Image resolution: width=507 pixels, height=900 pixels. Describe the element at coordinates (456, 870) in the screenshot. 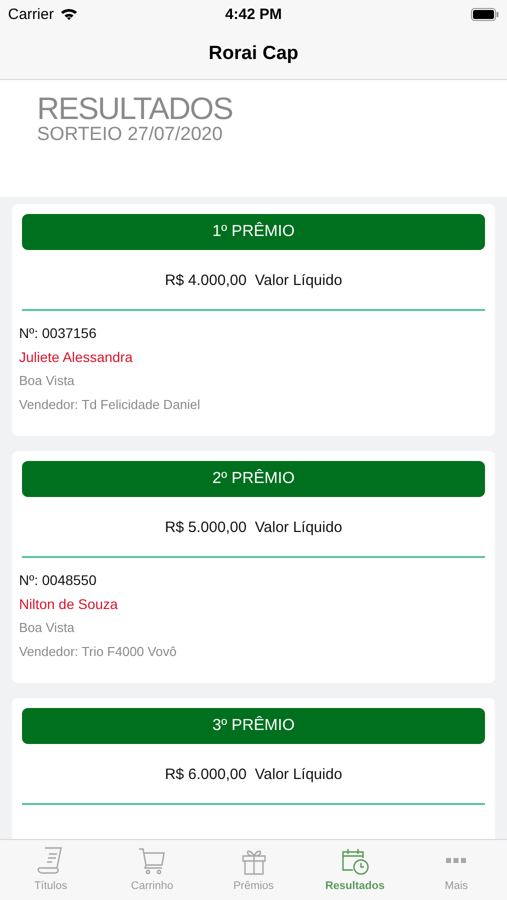

I see `tab-item: Mais` at that location.